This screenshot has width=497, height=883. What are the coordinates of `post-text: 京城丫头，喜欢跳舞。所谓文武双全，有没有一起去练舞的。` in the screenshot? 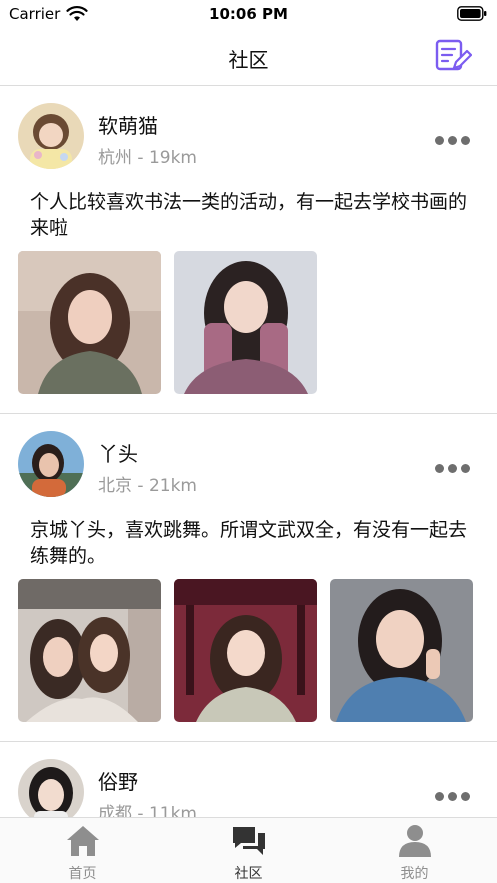 It's located at (249, 543).